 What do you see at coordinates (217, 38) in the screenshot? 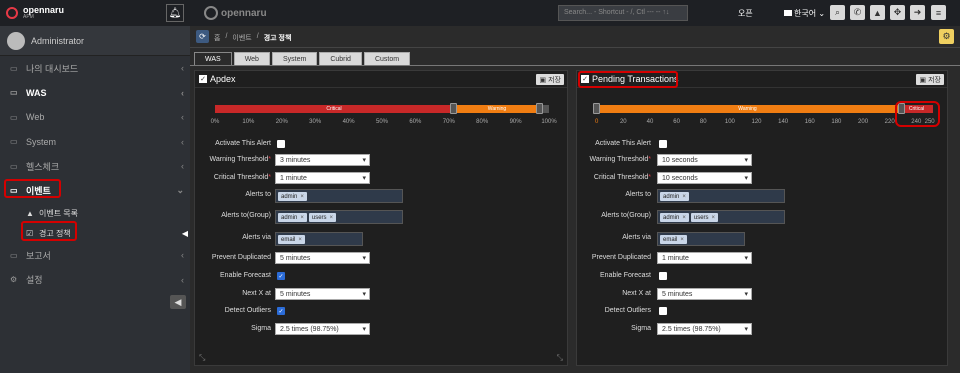
I see `breadcrumb-home: 홈` at bounding box center [217, 38].